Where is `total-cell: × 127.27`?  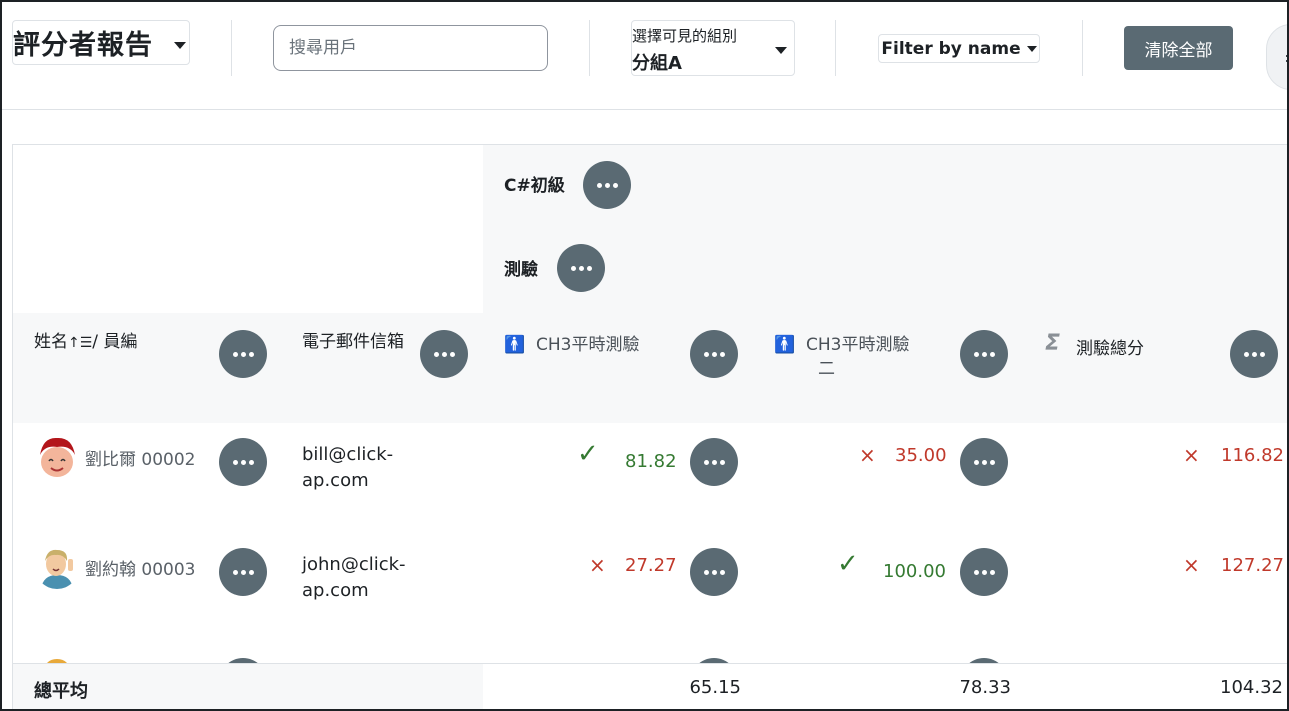
total-cell: × 127.27 is located at coordinates (1155, 588).